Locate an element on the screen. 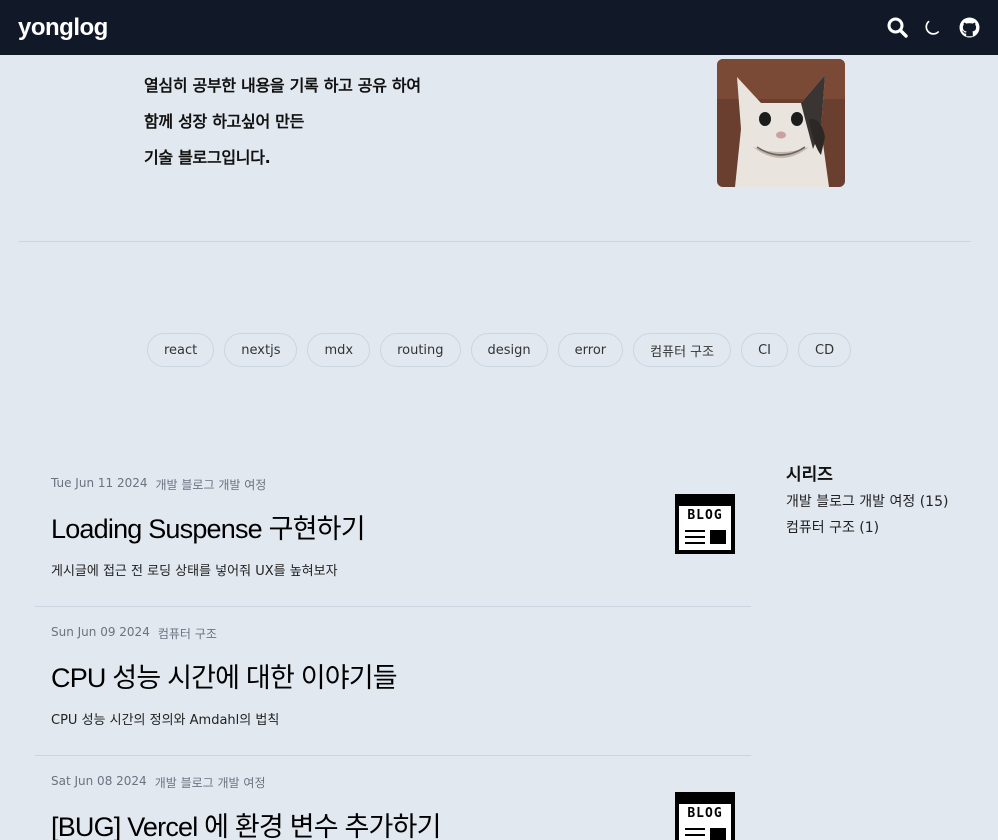  series-item: 컴퓨터 구조 (1) is located at coordinates (867, 527).